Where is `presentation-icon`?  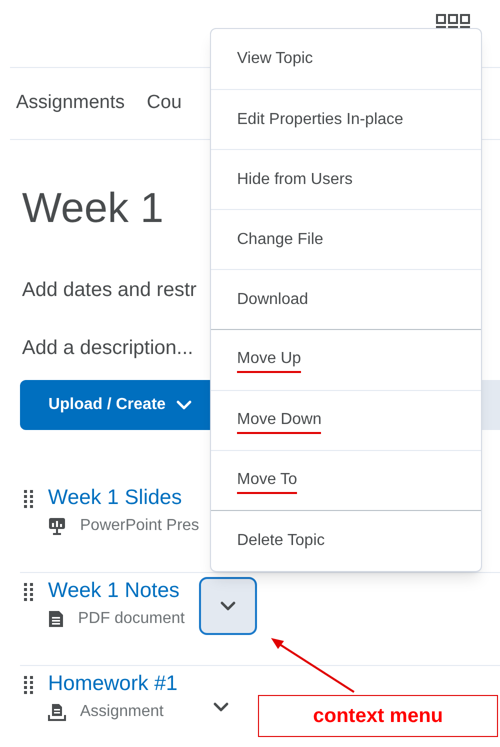
presentation-icon is located at coordinates (57, 526).